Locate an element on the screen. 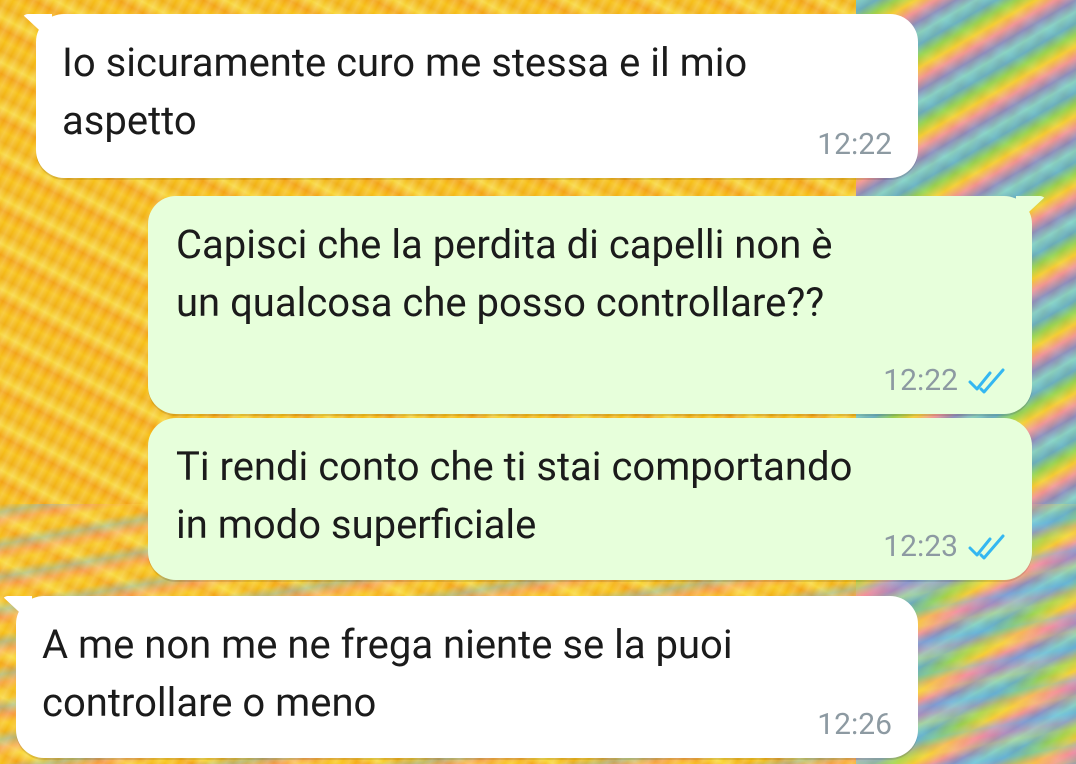 This screenshot has width=1076, height=764. message-meta: 12:23 is located at coordinates (944, 547).